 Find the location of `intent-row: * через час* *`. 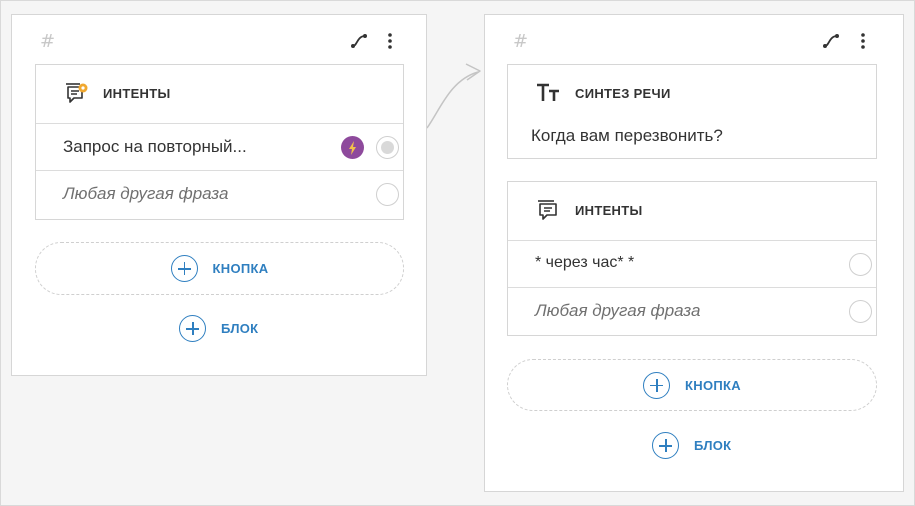

intent-row: * через час* * is located at coordinates (692, 263).